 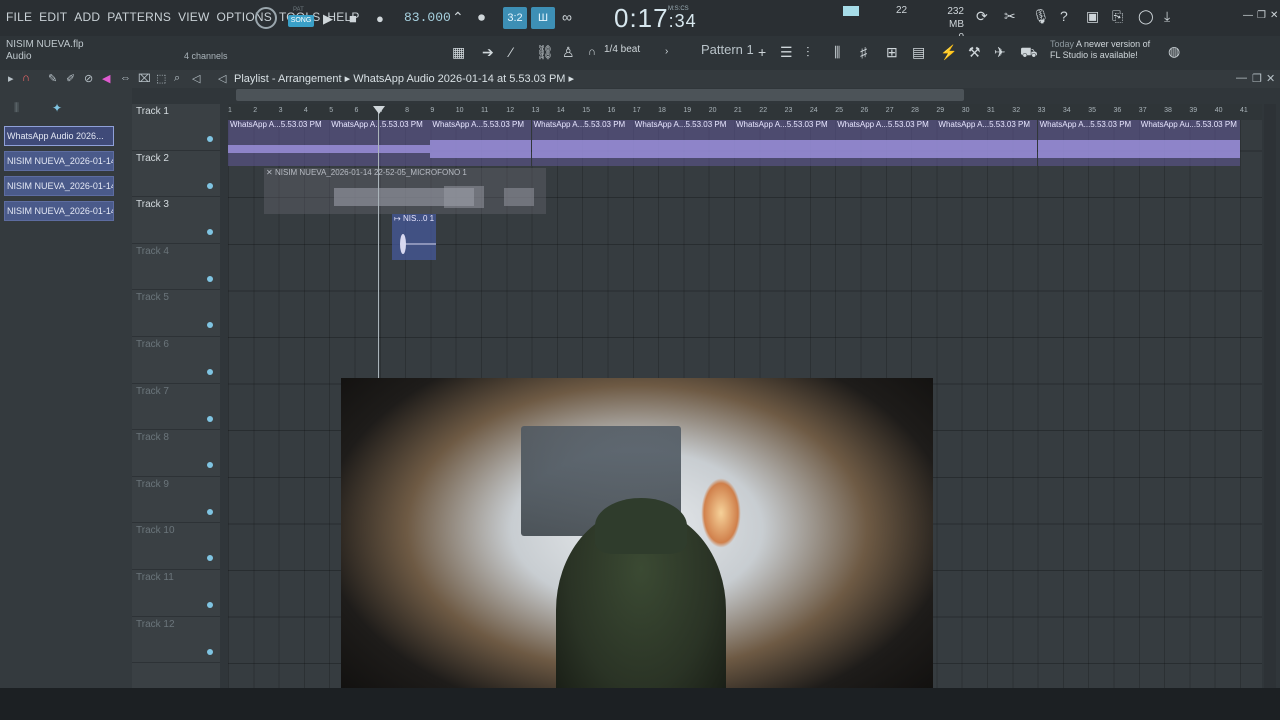 What do you see at coordinates (176, 453) in the screenshot?
I see `track-header-8: Track 8` at bounding box center [176, 453].